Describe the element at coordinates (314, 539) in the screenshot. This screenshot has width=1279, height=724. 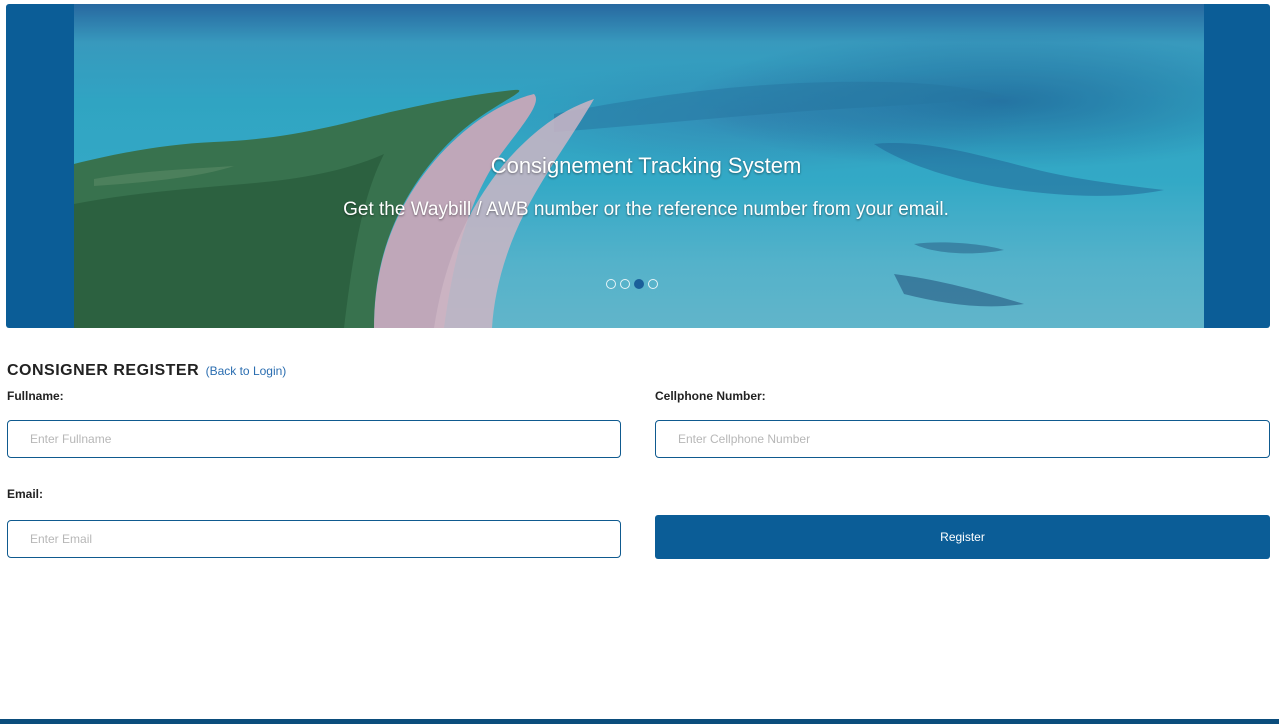
I see `email-input` at that location.